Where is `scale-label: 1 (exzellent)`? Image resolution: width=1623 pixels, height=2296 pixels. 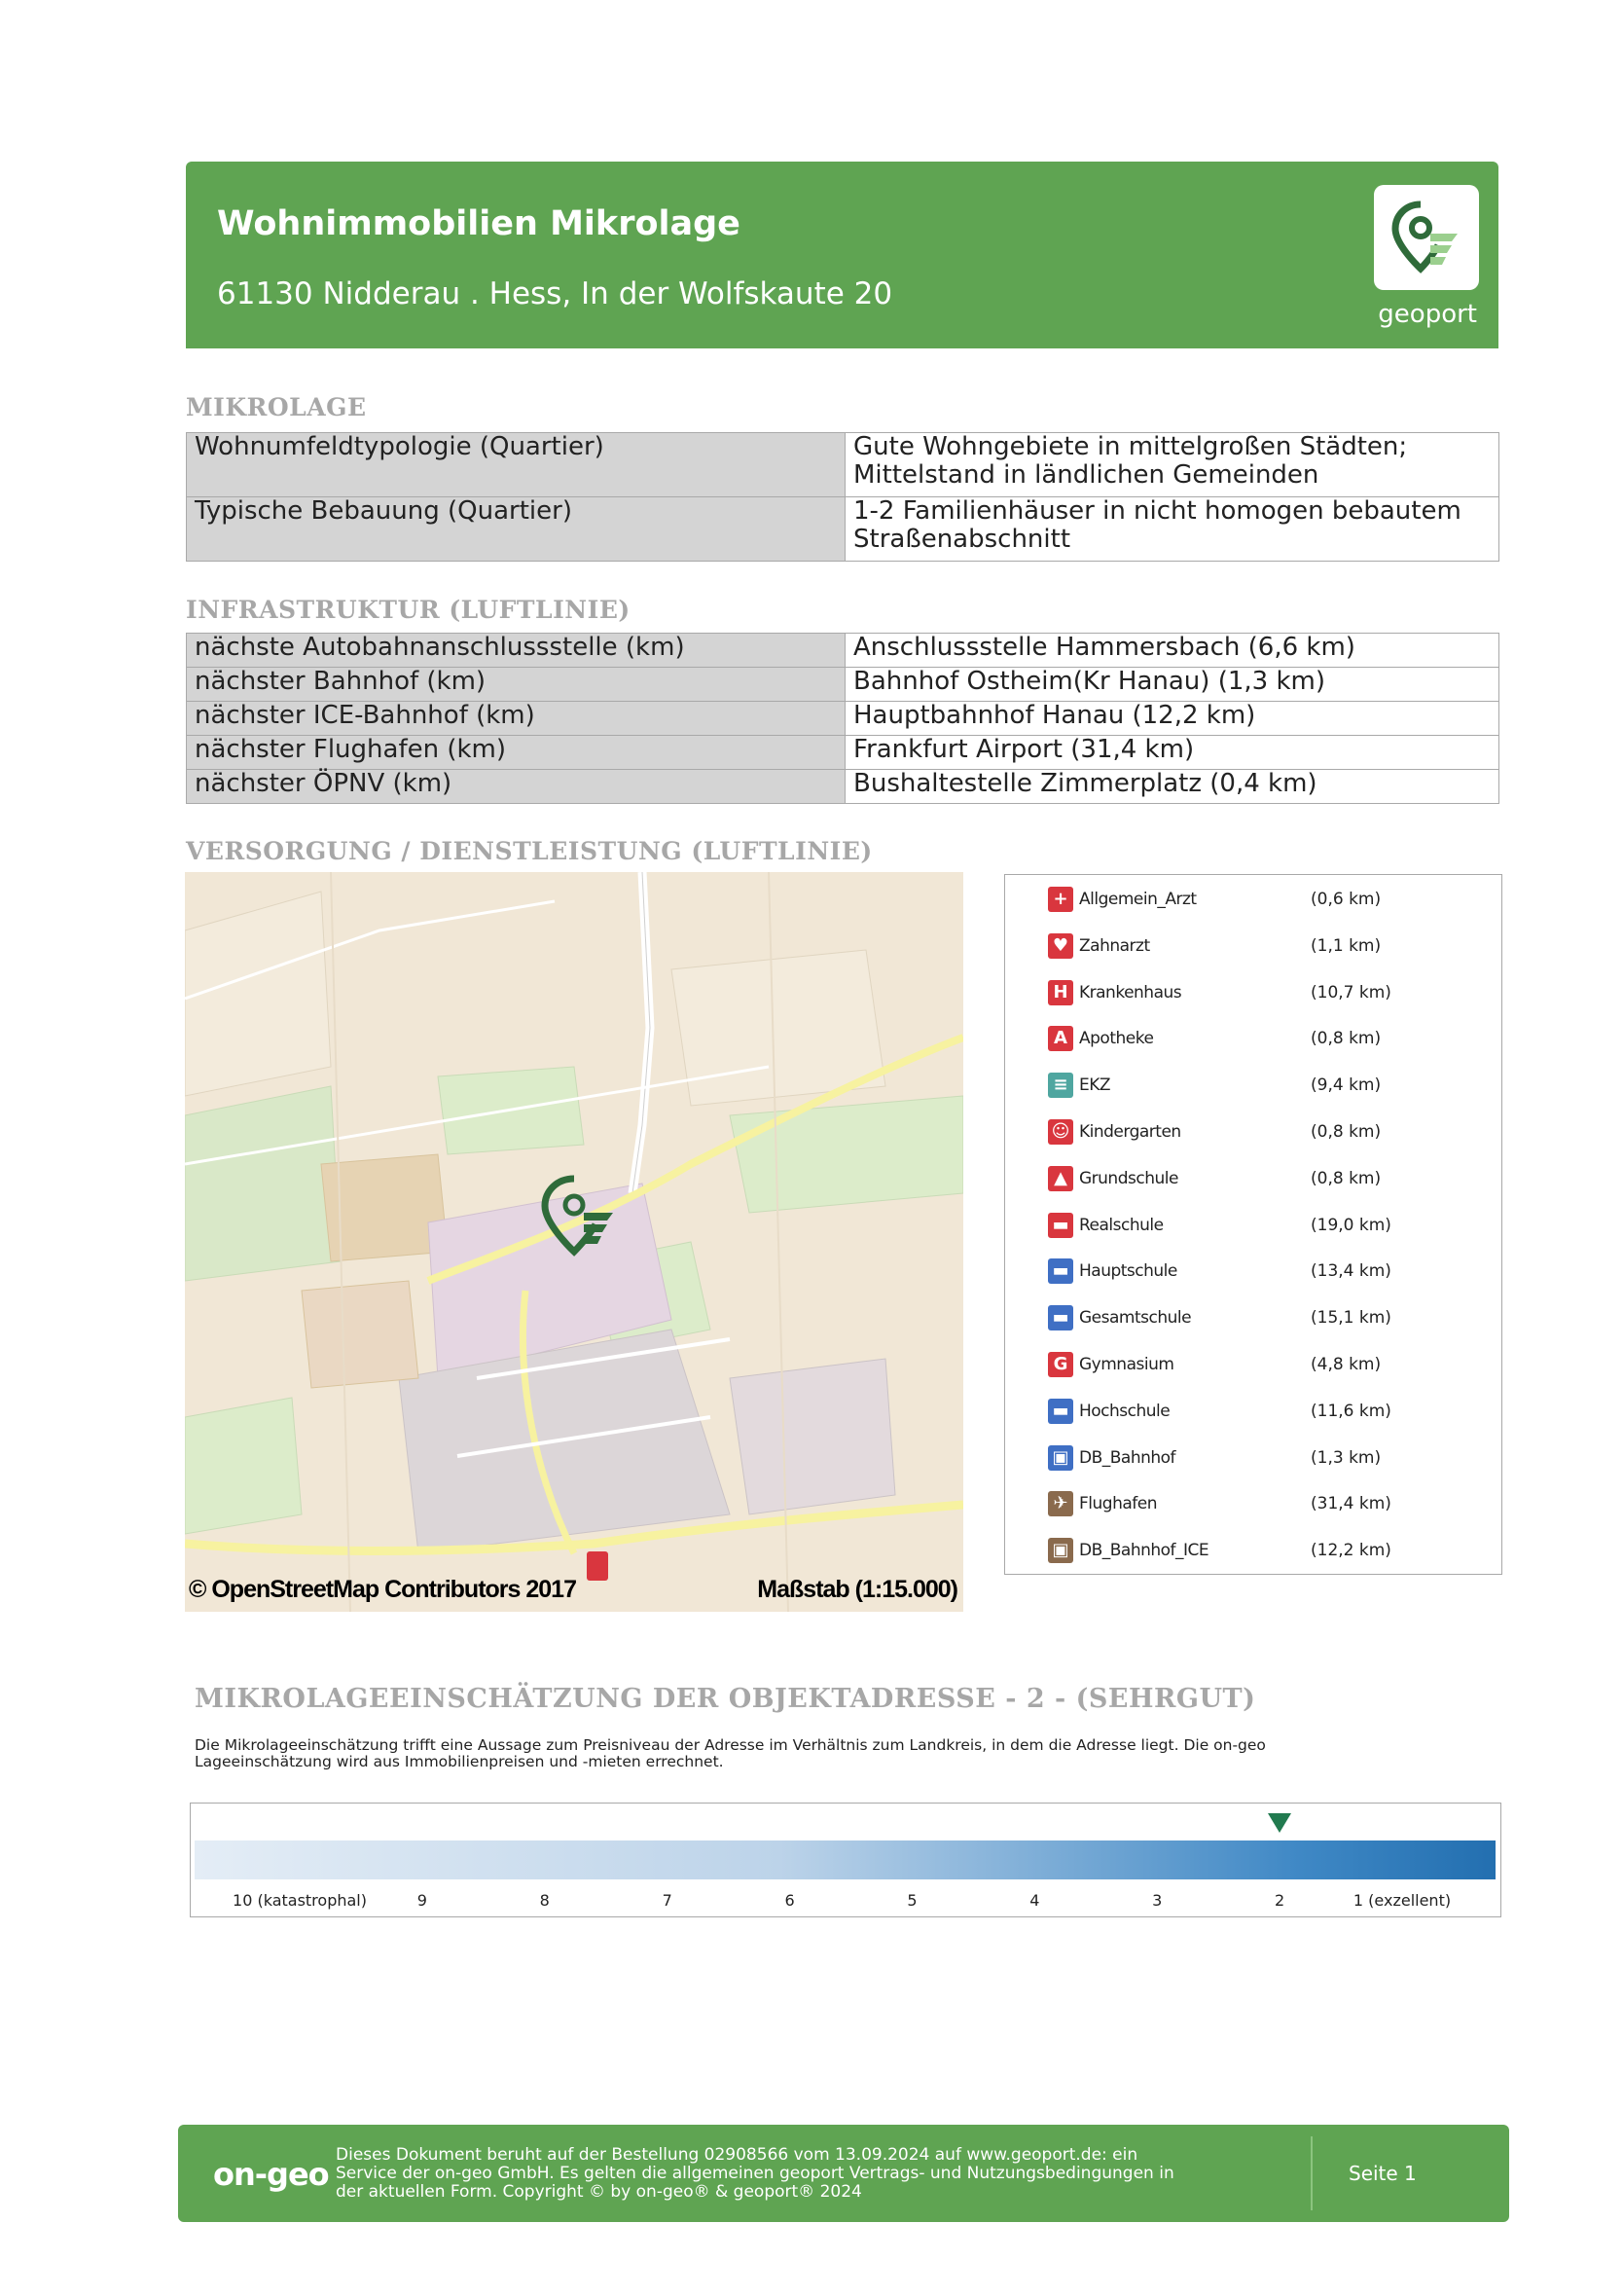
scale-label: 1 (exzellent) is located at coordinates (1402, 1900).